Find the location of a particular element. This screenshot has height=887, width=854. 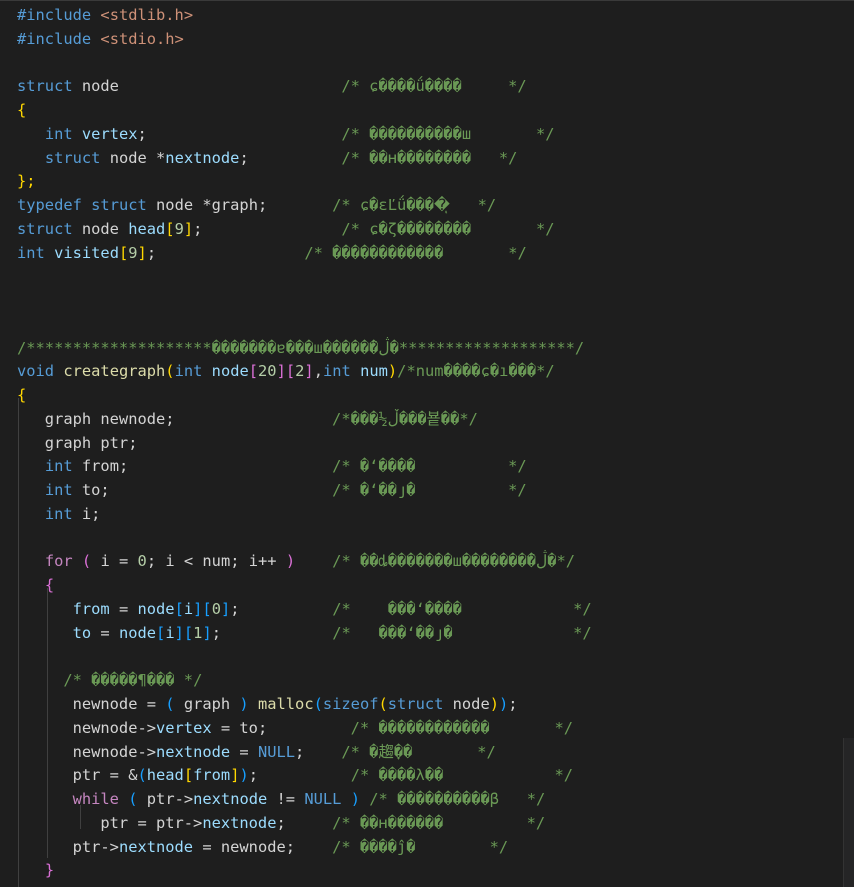

code-token: node is located at coordinates (466, 704).